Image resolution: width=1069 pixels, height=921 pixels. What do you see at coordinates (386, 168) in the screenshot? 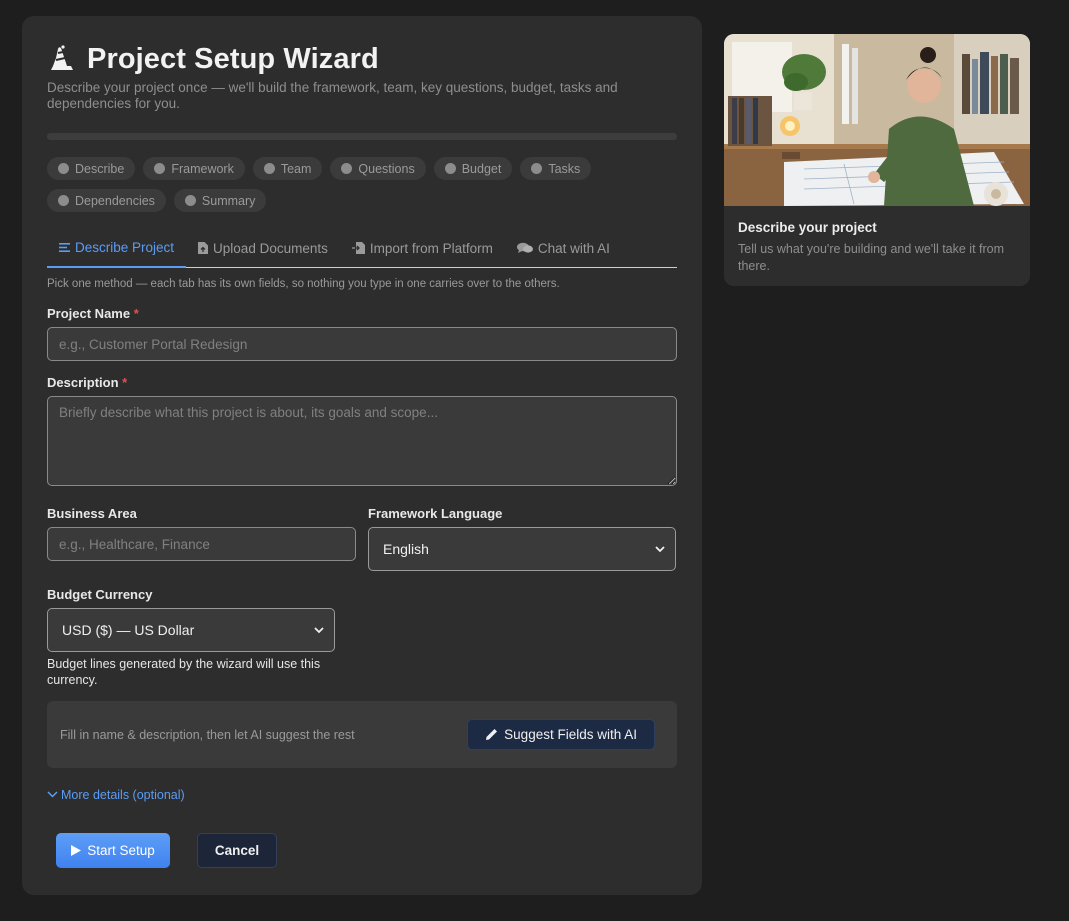
I see `step-label: Questions` at bounding box center [386, 168].